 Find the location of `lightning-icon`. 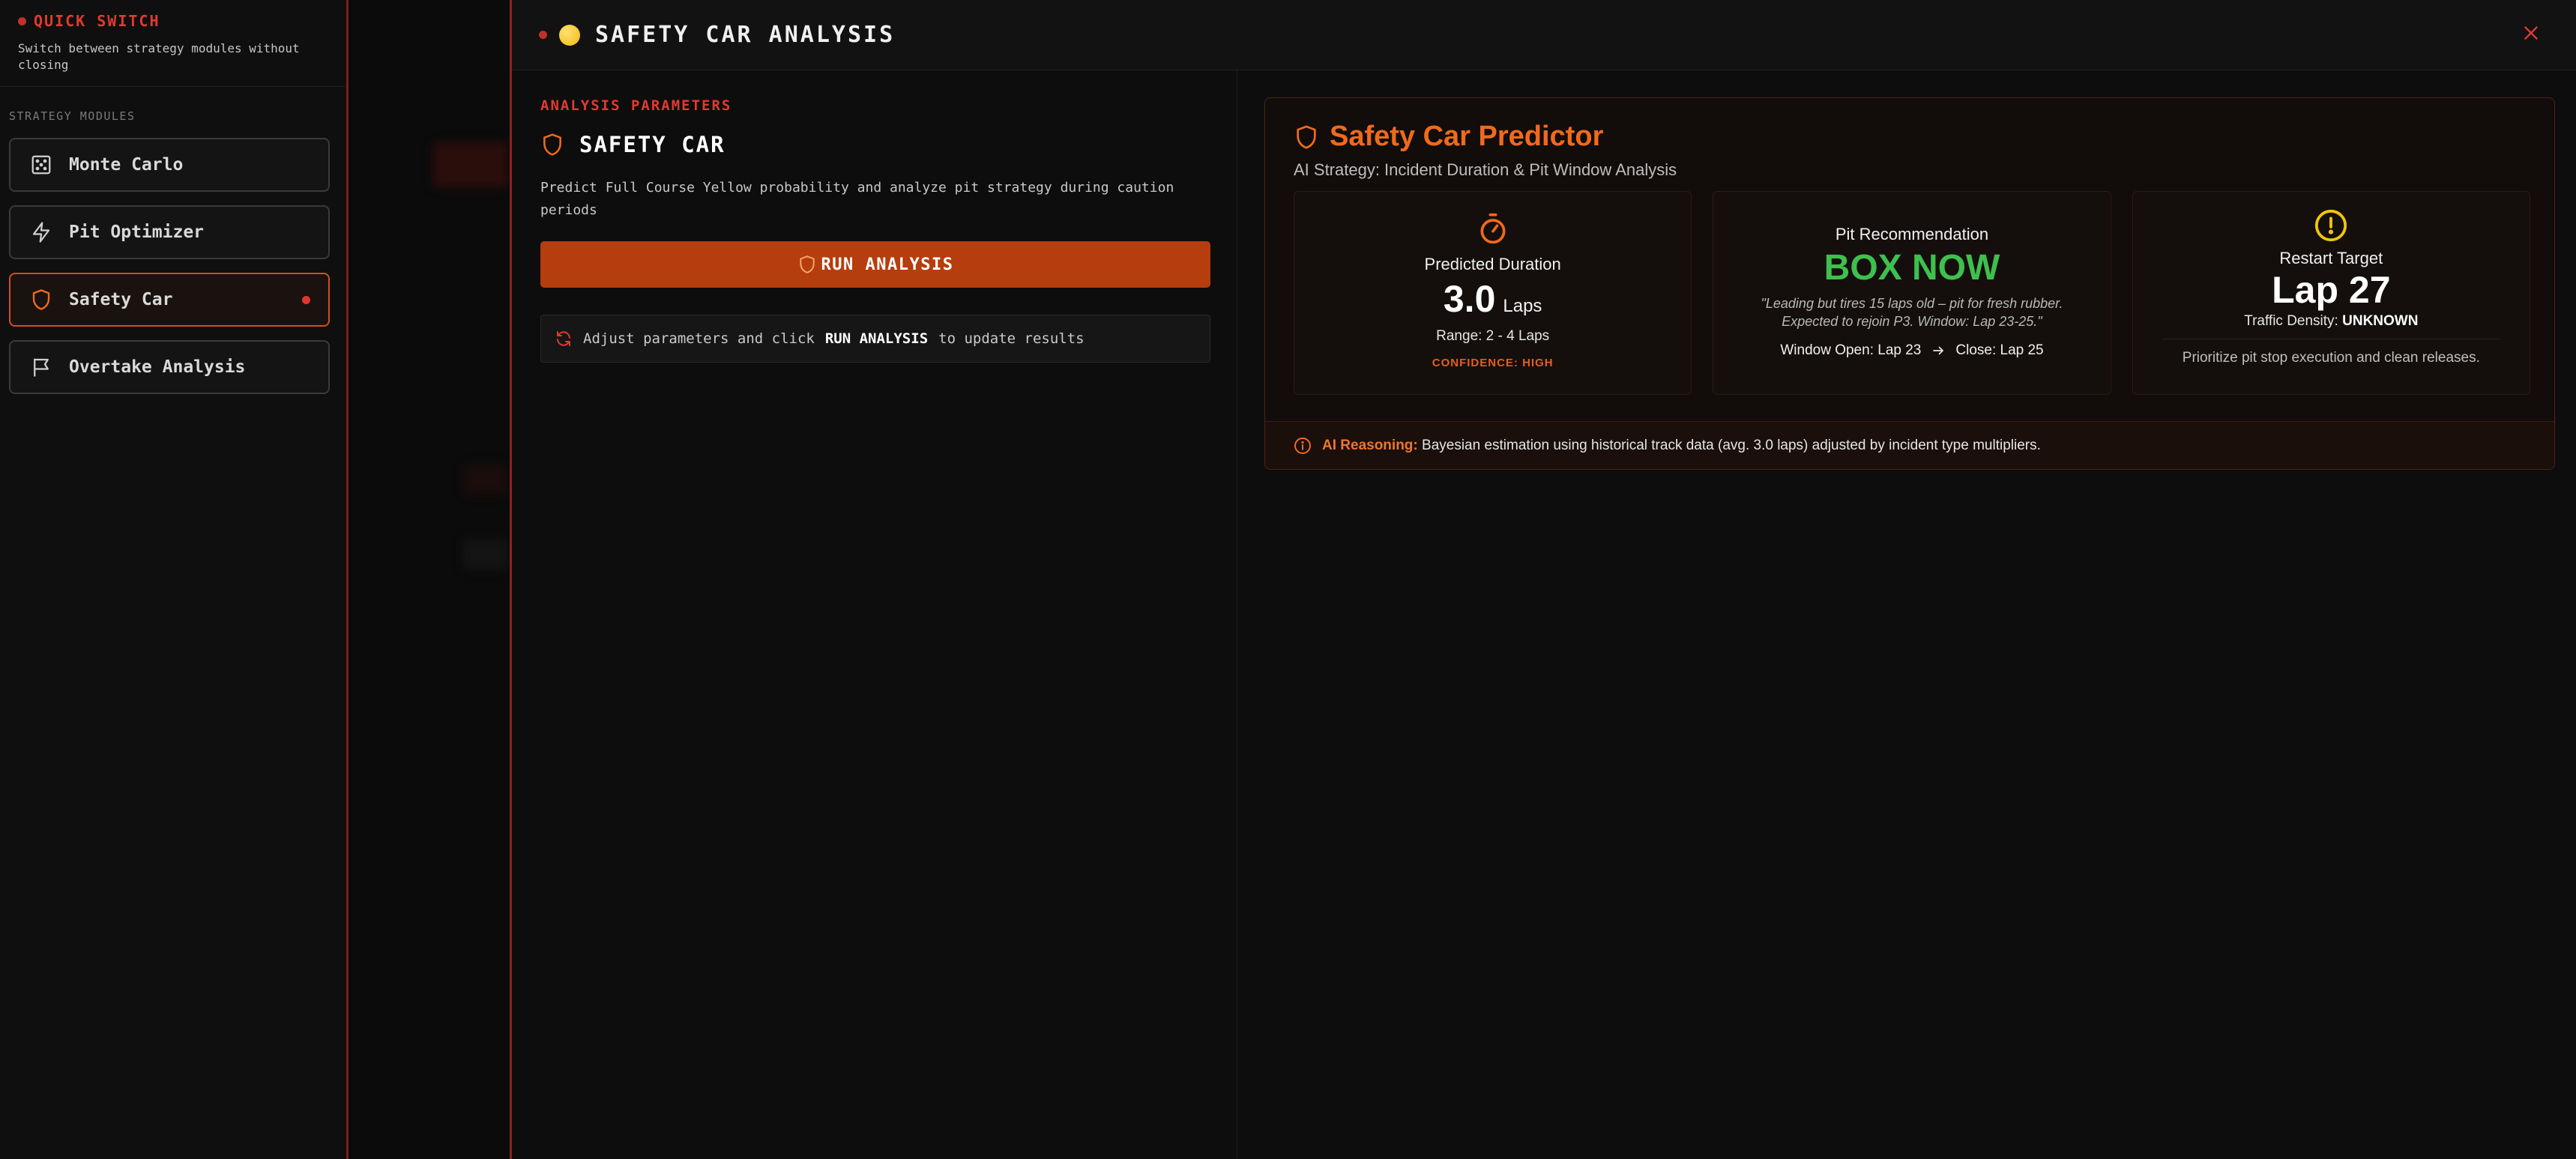

lightning-icon is located at coordinates (41, 232).